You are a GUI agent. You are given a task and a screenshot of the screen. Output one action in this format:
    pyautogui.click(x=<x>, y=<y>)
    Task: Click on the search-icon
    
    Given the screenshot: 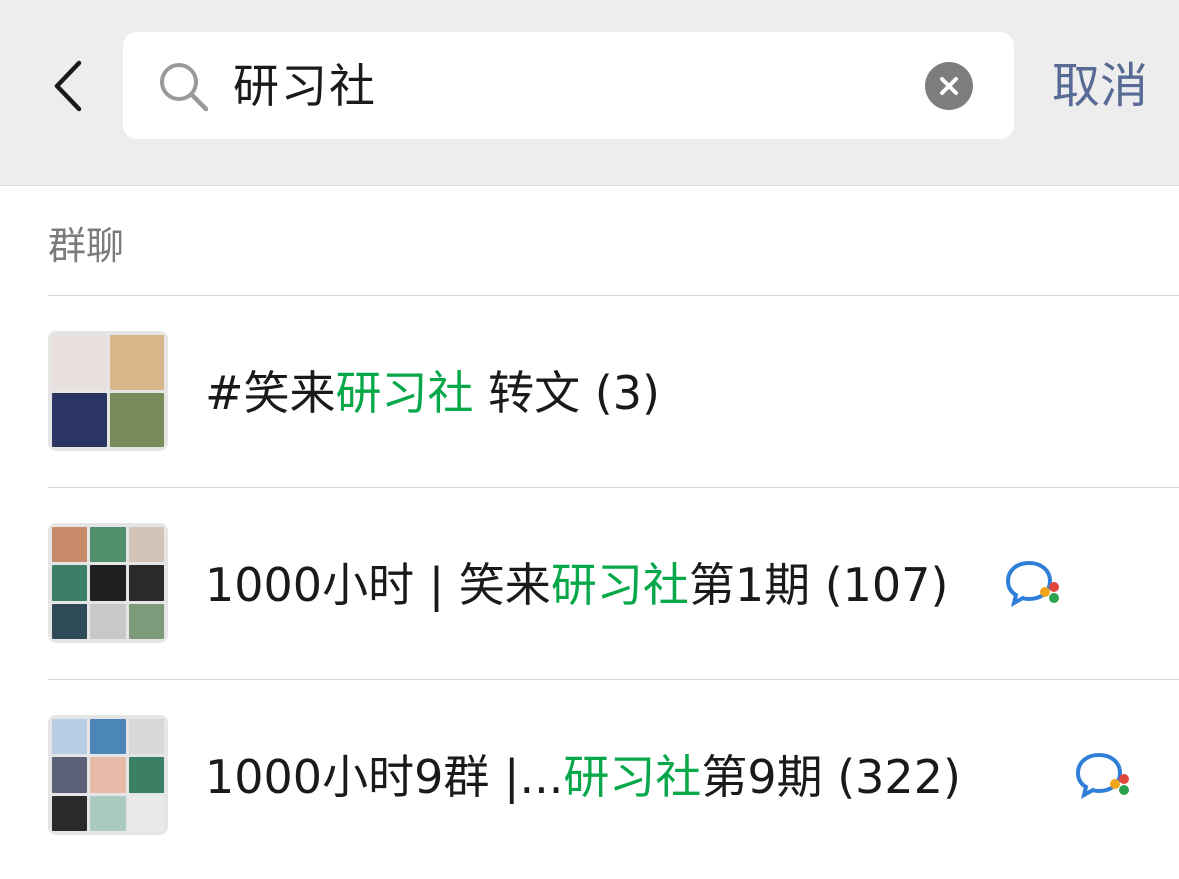 What is the action you would take?
    pyautogui.click(x=184, y=87)
    